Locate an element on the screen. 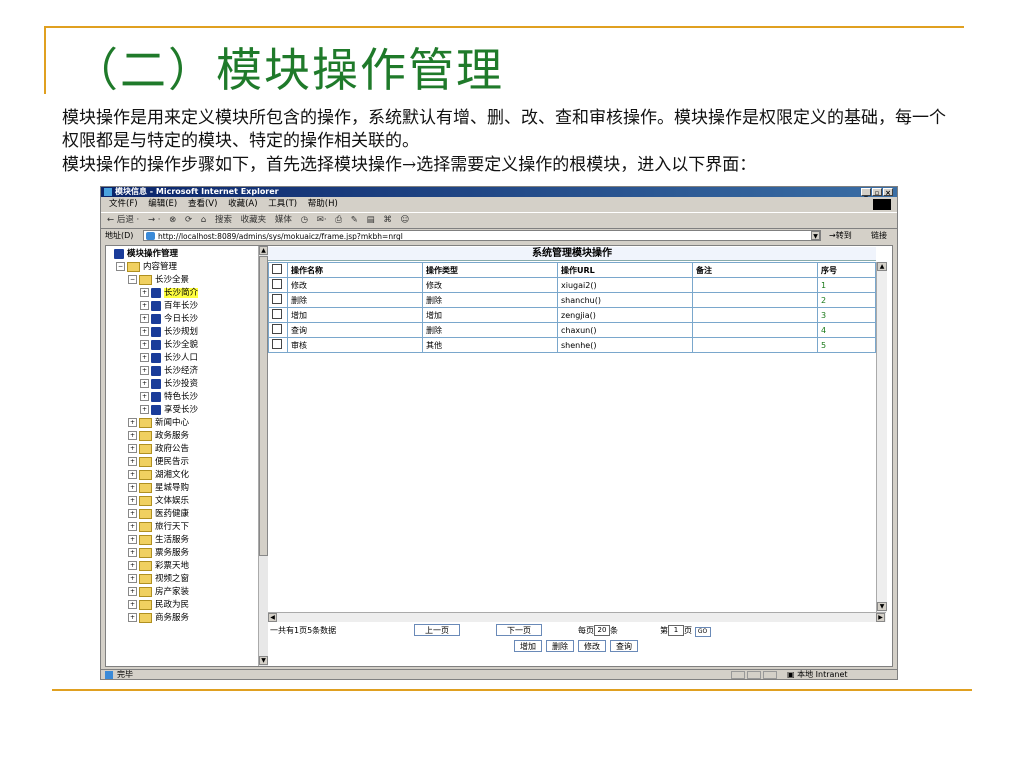  restore-button: ▫ is located at coordinates (877, 192).